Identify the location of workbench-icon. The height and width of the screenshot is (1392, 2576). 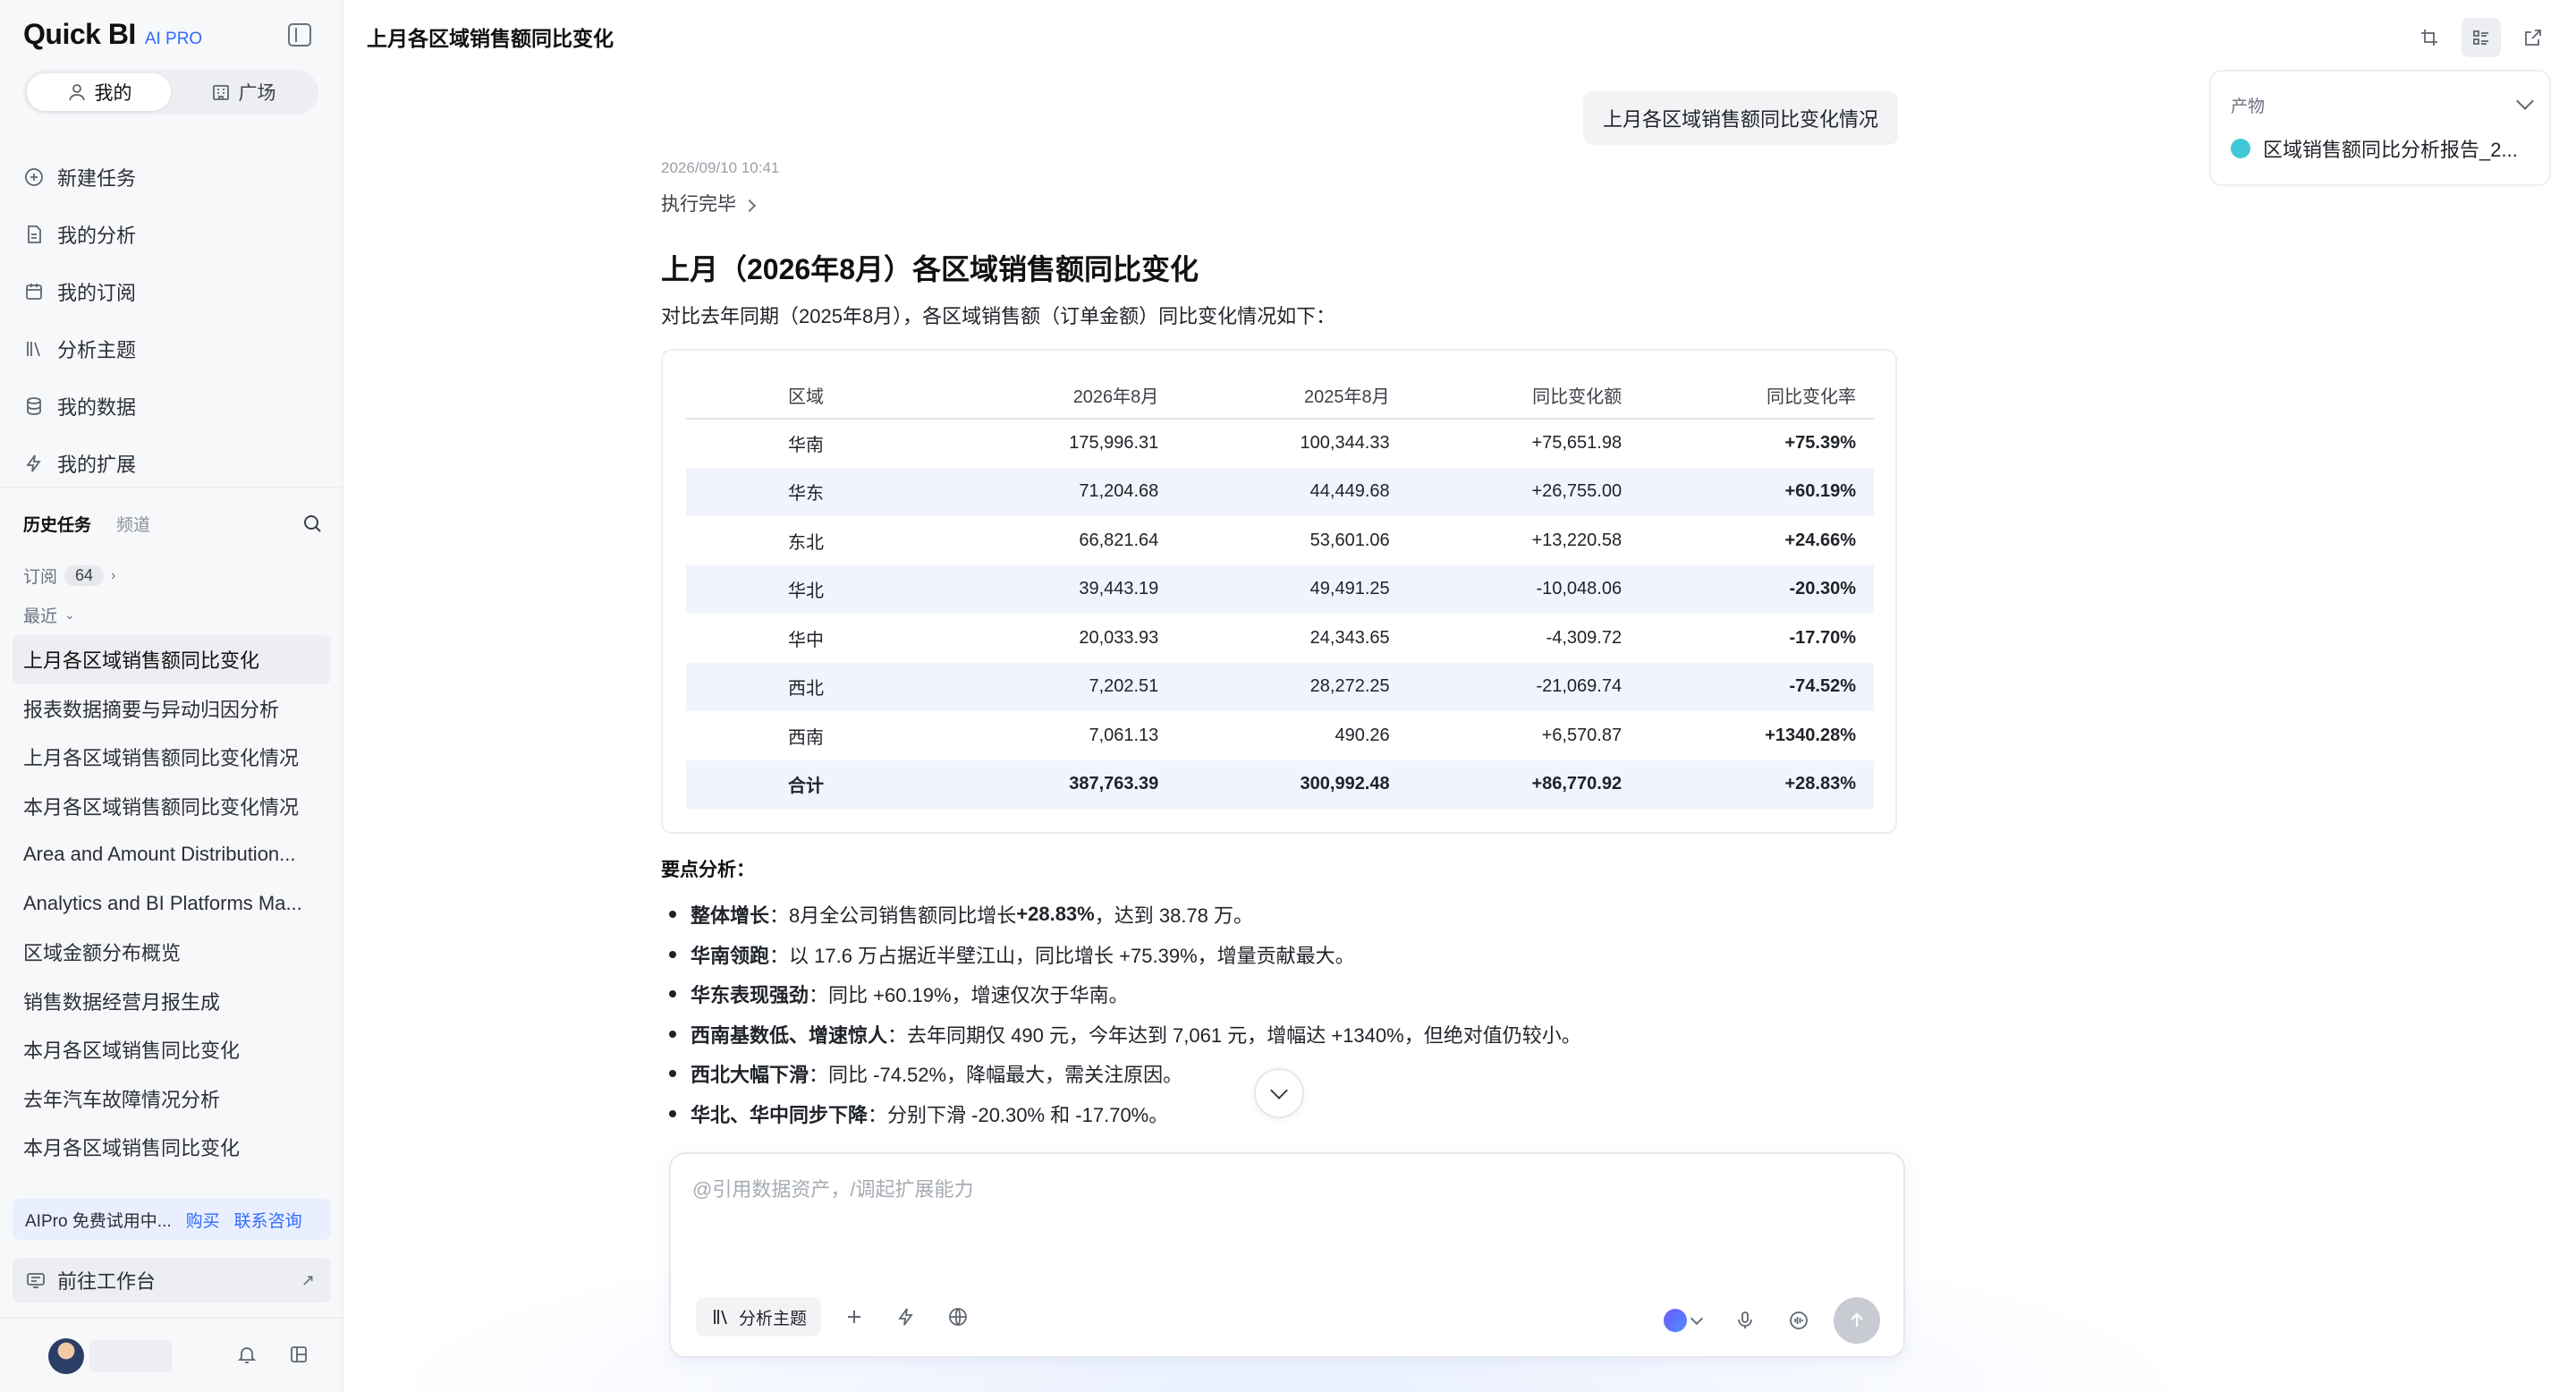
(36, 1280).